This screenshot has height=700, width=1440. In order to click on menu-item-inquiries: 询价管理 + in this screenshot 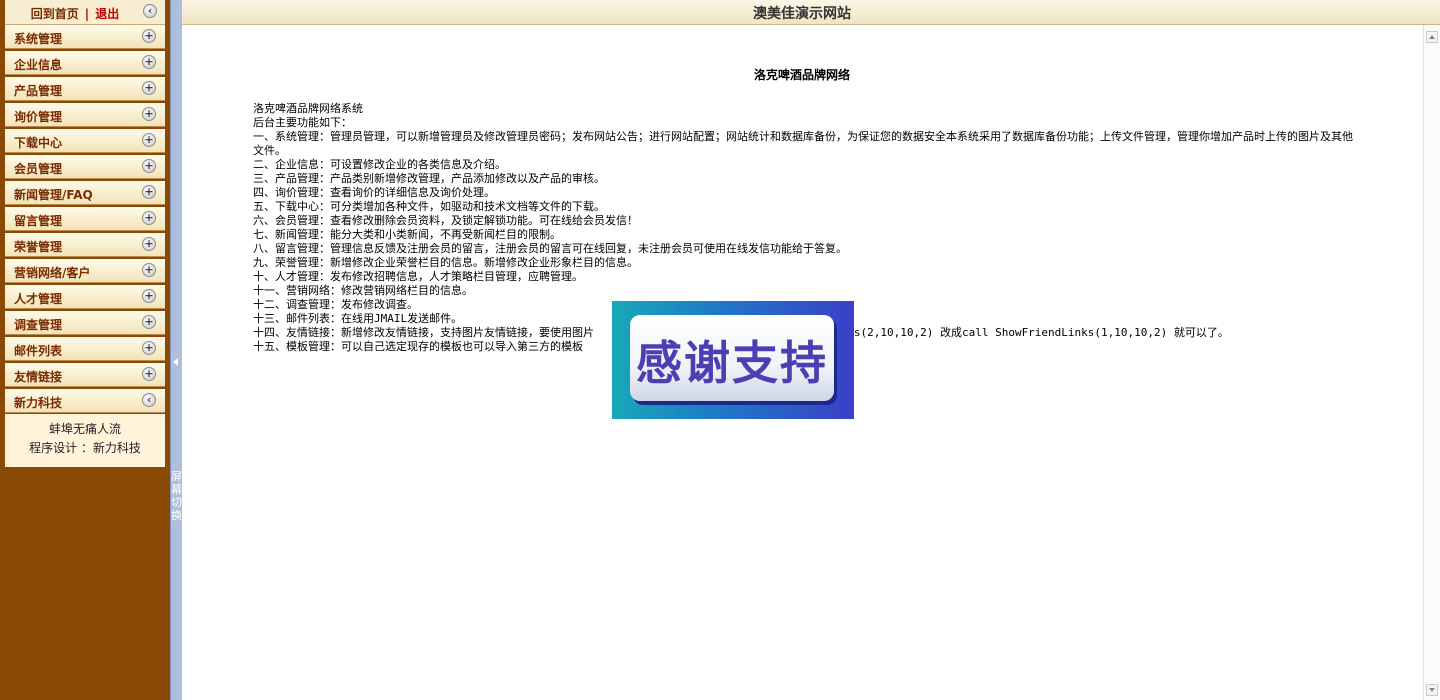, I will do `click(85, 115)`.